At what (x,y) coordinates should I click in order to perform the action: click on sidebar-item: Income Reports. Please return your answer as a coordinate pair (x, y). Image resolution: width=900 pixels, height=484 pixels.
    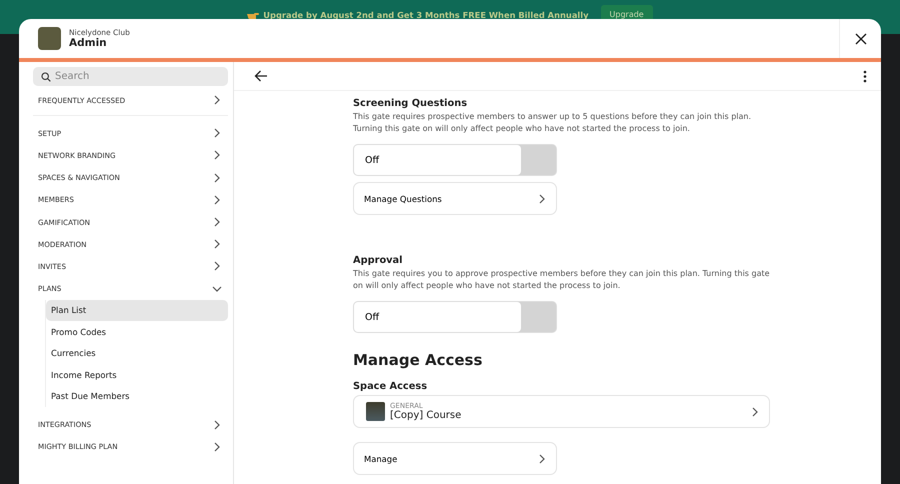
    Looking at the image, I should click on (137, 375).